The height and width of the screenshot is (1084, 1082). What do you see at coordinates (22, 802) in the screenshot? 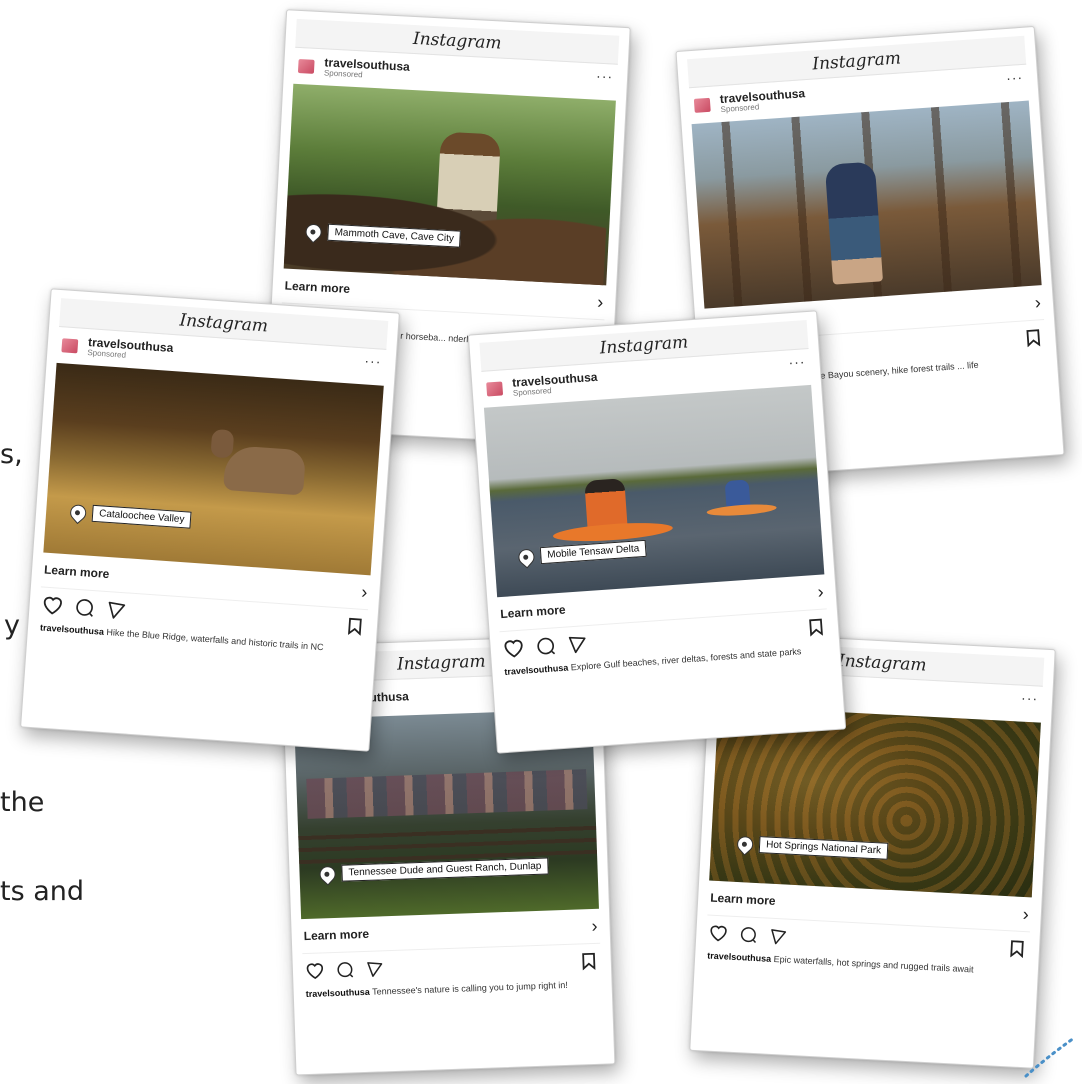
I see `slide-text-fragment-3: the` at bounding box center [22, 802].